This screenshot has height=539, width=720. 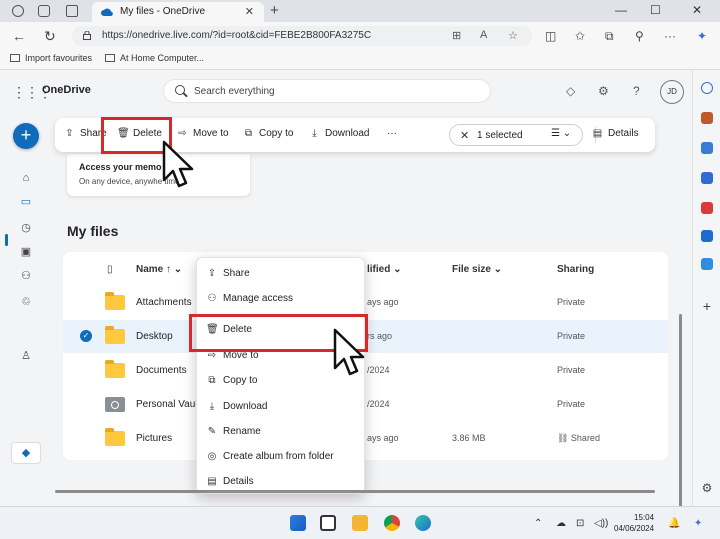 I want to click on task-view-icon, so click(x=328, y=523).